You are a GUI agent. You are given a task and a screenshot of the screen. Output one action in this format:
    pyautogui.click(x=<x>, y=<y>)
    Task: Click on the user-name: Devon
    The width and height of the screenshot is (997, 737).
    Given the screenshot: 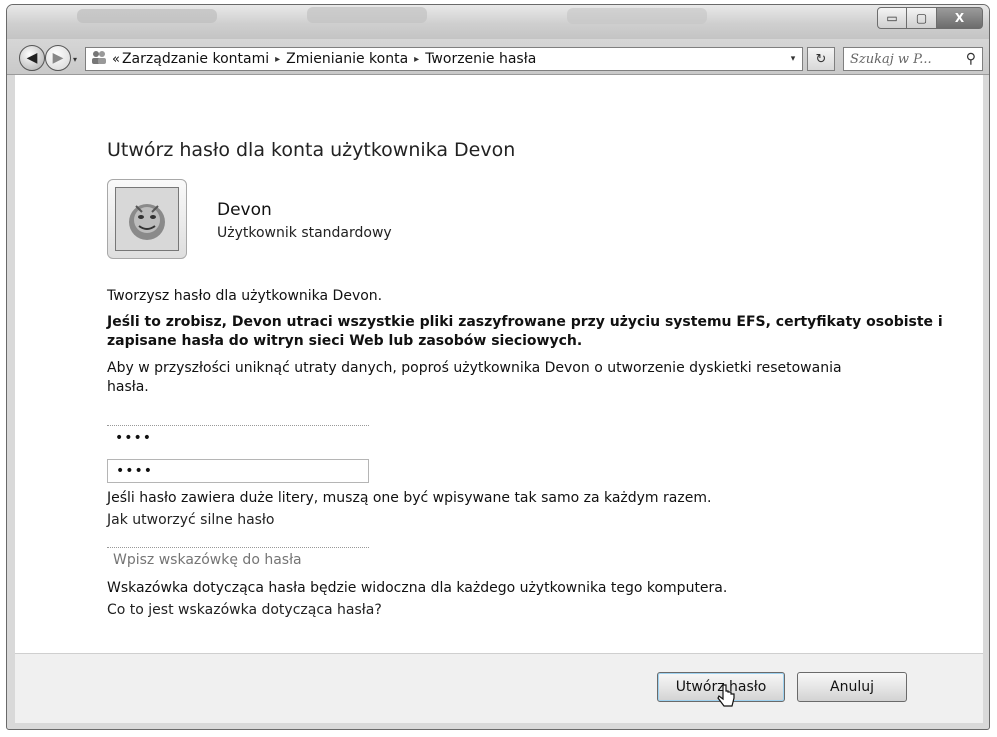 What is the action you would take?
    pyautogui.click(x=244, y=210)
    